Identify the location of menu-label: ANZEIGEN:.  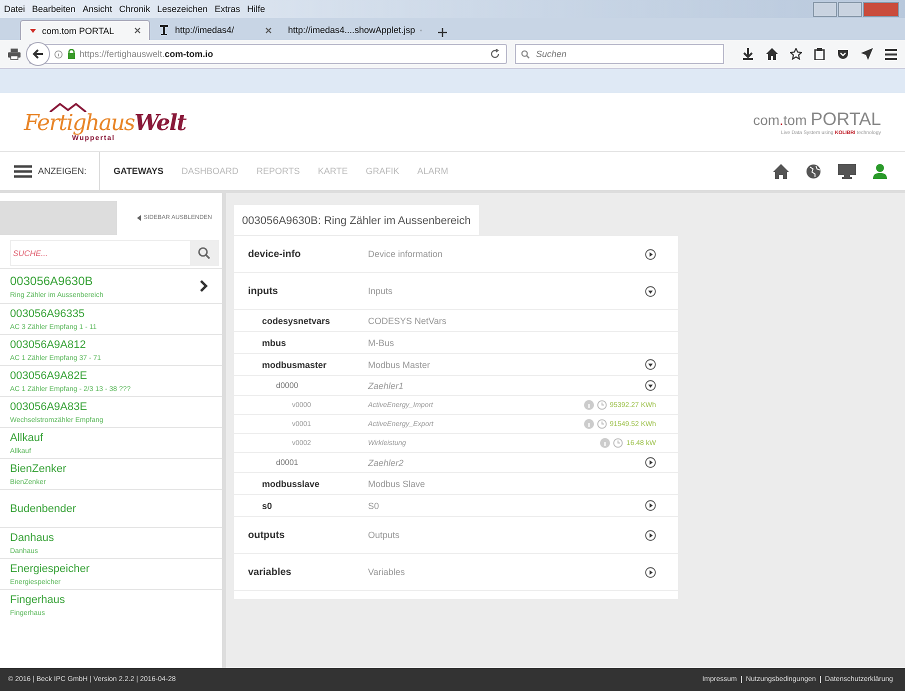
(62, 171).